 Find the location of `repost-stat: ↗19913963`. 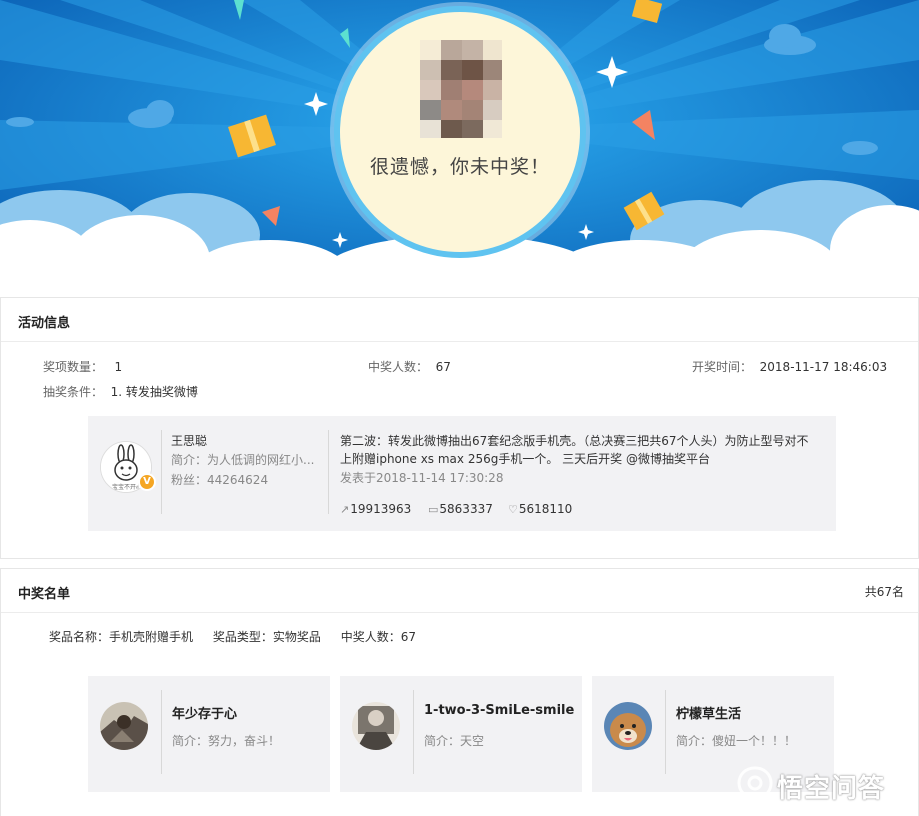

repost-stat: ↗19913963 is located at coordinates (375, 509).